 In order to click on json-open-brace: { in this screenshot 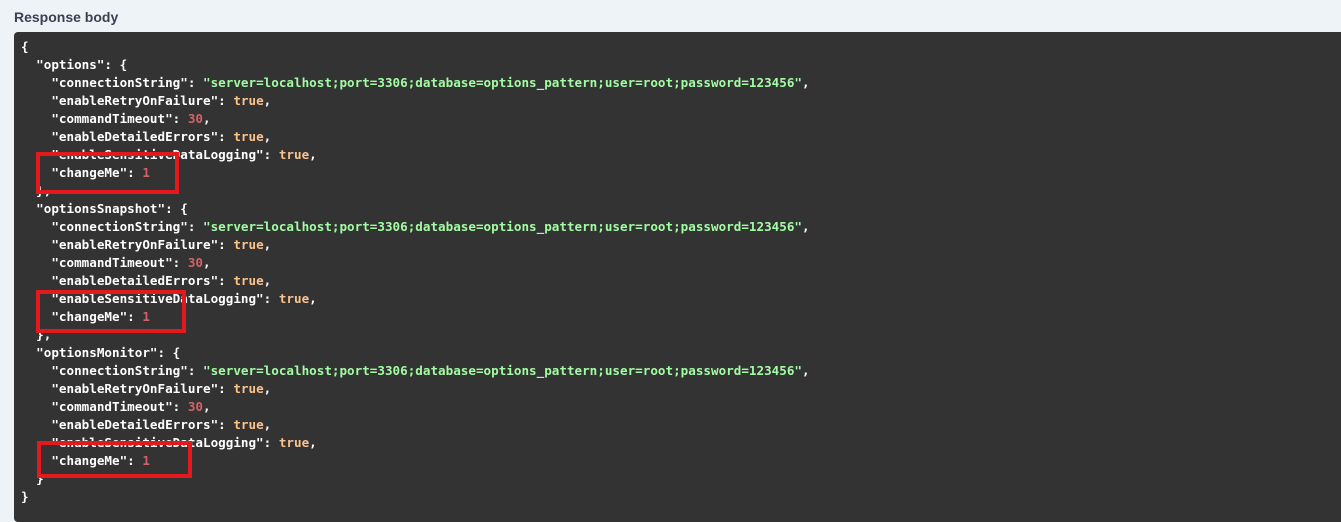, I will do `click(25, 46)`.